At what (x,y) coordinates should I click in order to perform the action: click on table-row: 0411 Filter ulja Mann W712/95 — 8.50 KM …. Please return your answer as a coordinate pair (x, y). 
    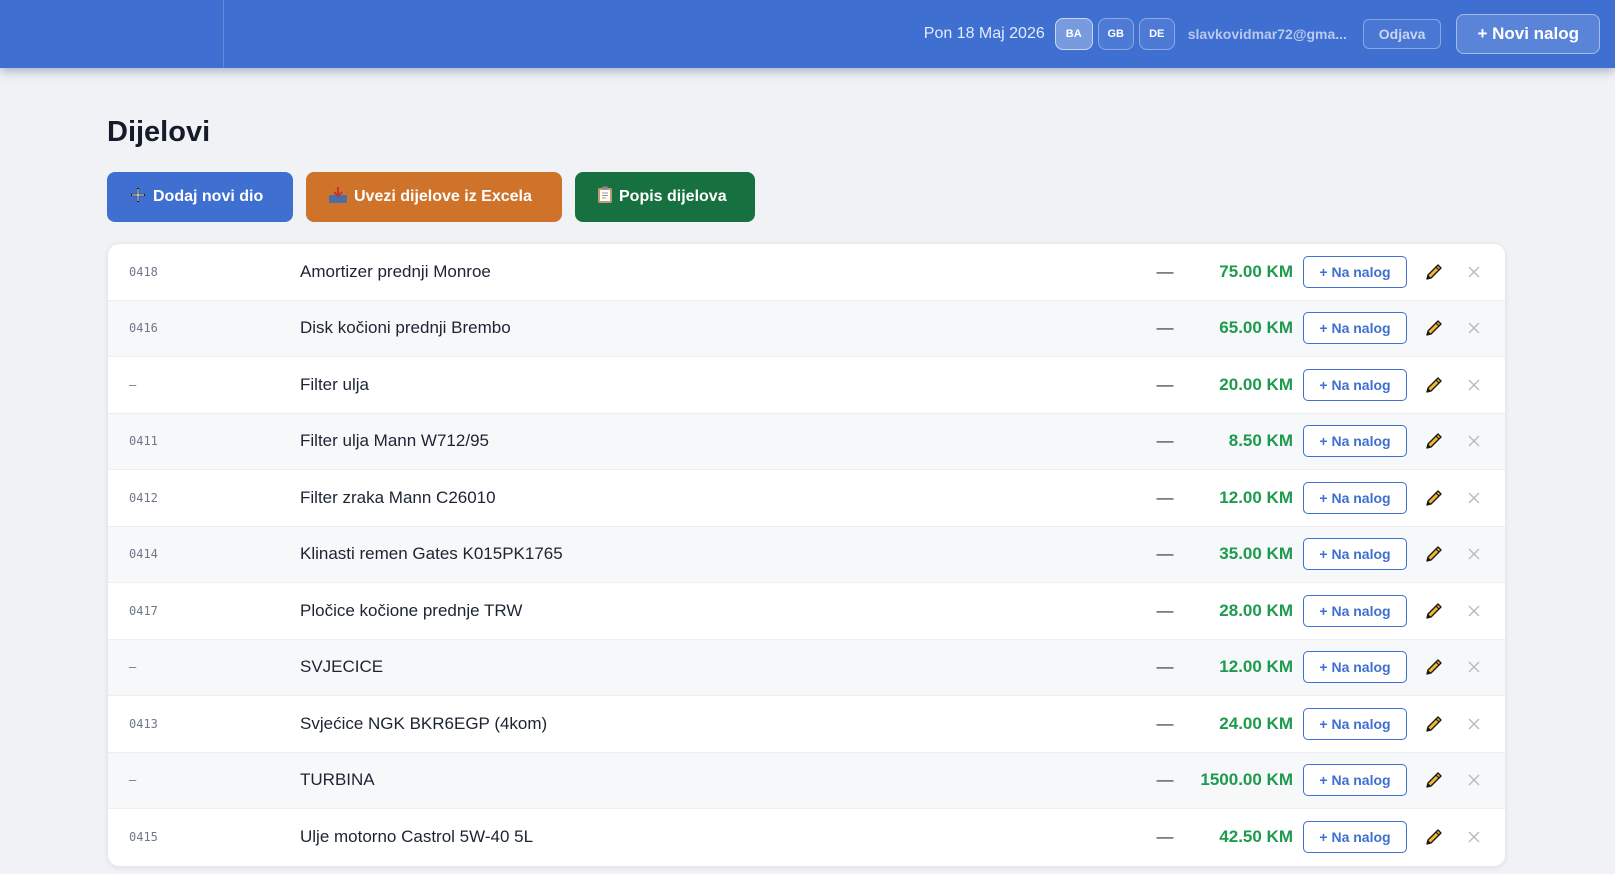
    Looking at the image, I should click on (806, 441).